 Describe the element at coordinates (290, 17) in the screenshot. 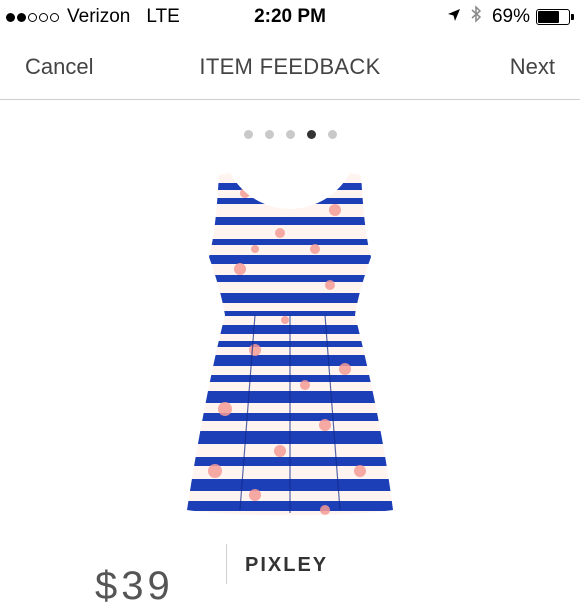

I see `status-bar: Verizon LTE 2:20 PM 69%` at that location.